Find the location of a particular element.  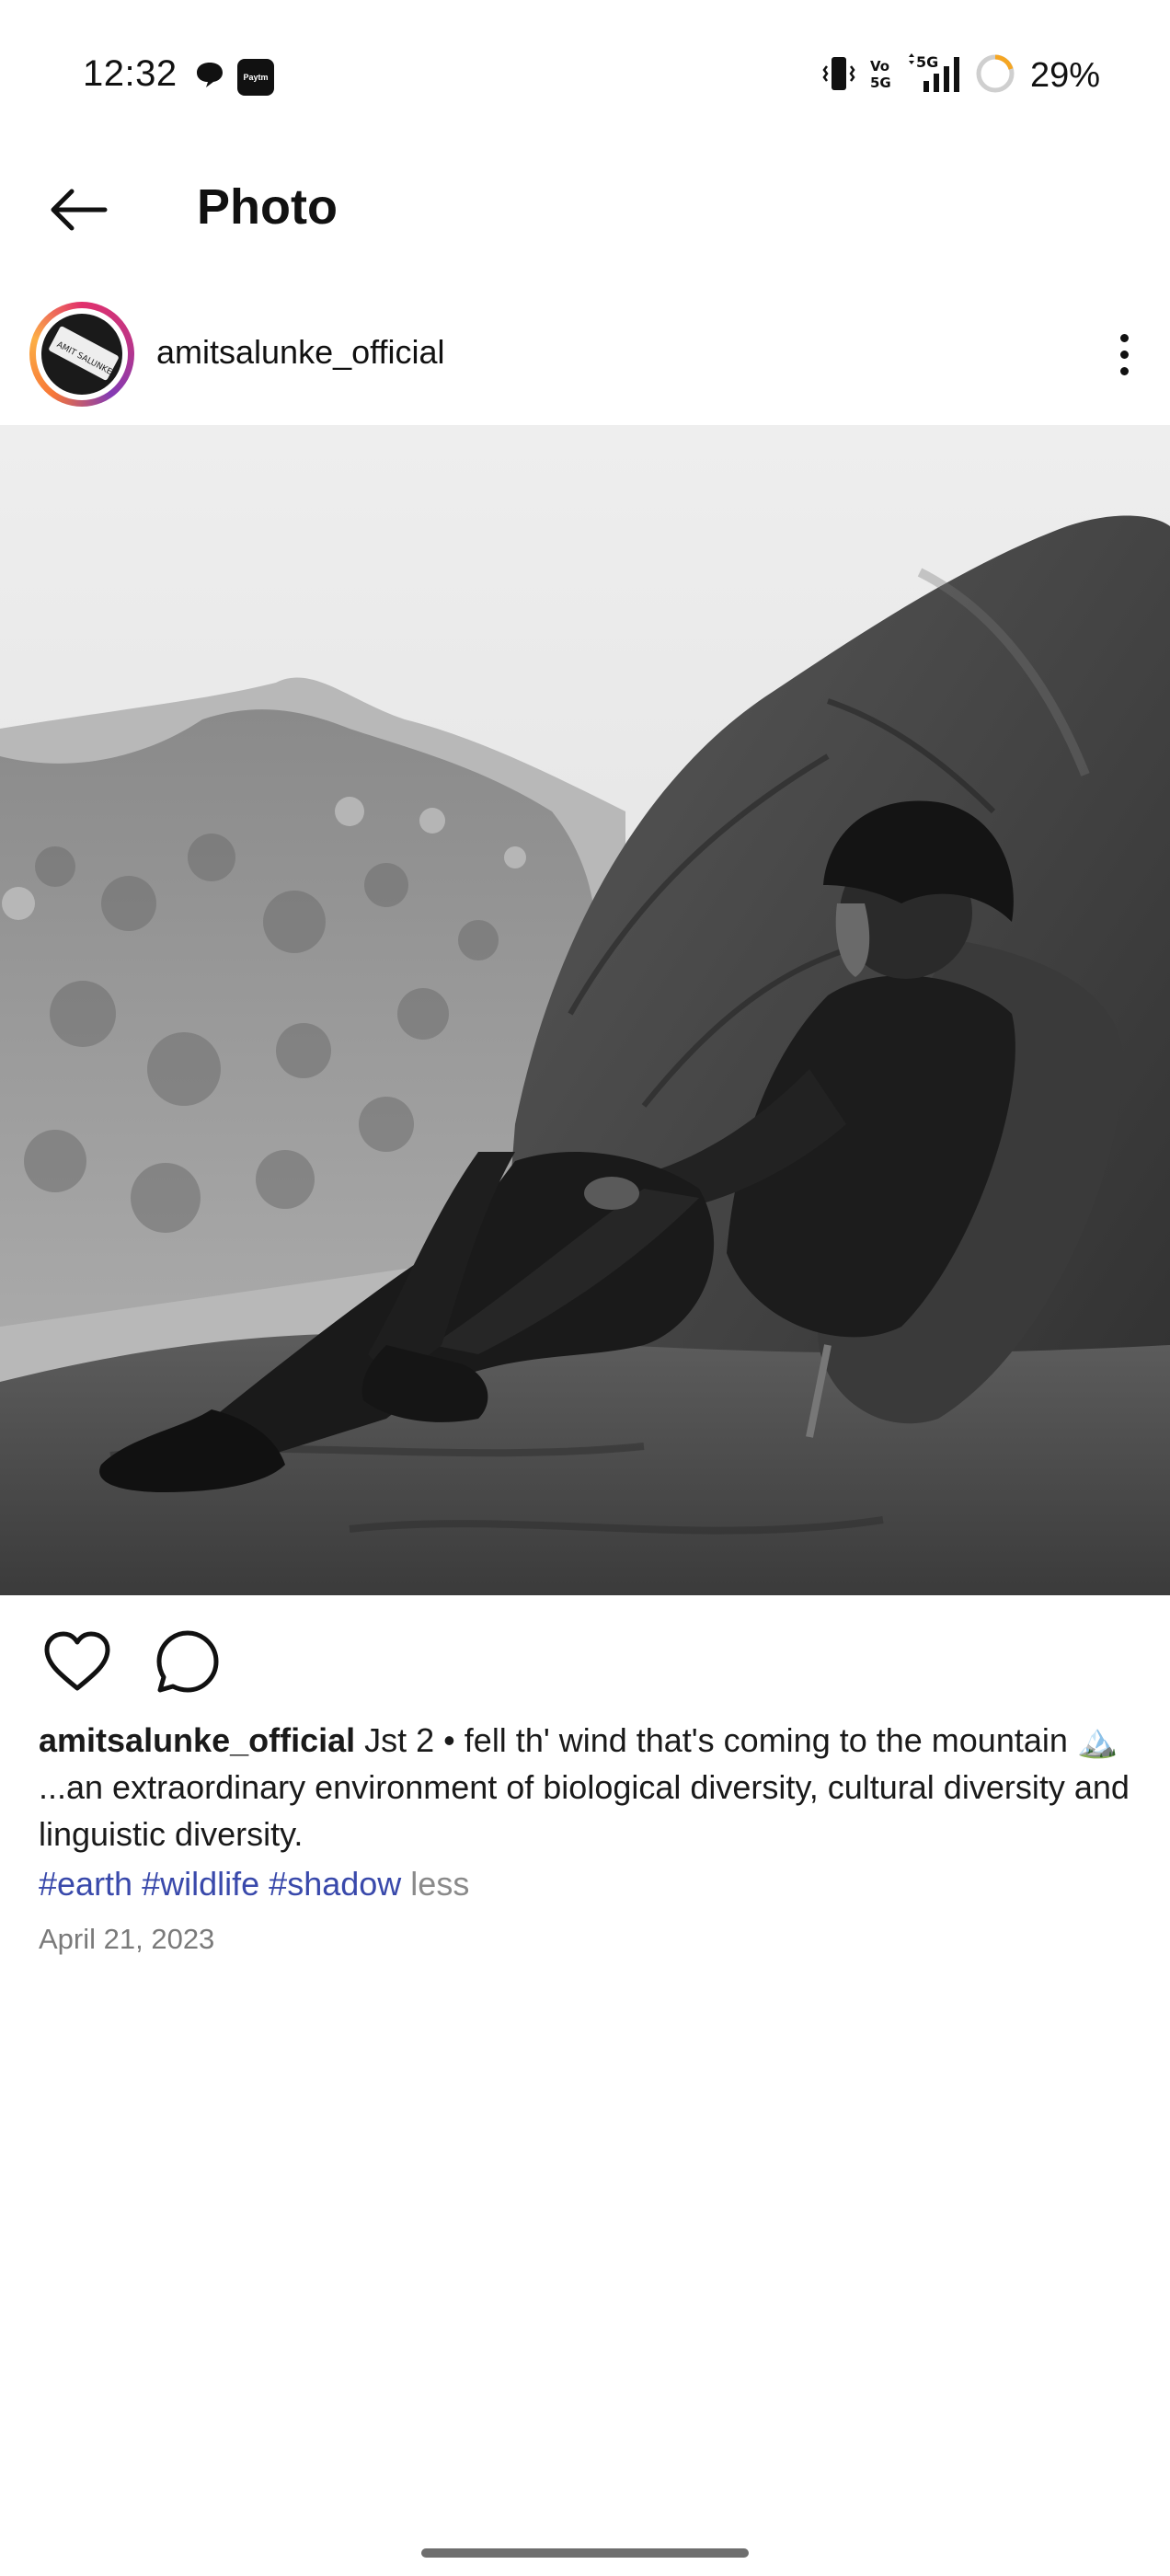

app-bar: Photo is located at coordinates (585, 210).